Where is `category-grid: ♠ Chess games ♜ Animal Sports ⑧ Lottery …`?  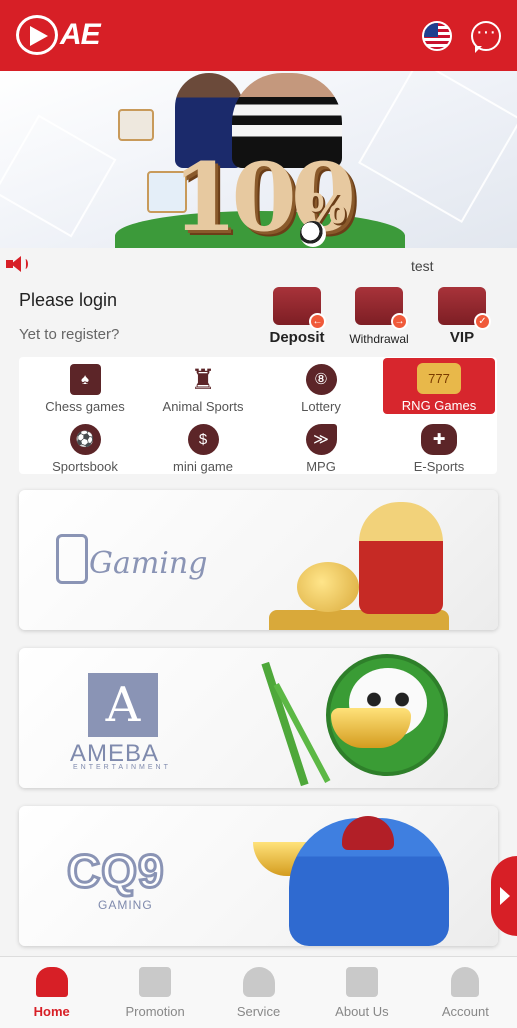
category-grid: ♠ Chess games ♜ Animal Sports ⑧ Lottery … is located at coordinates (258, 415).